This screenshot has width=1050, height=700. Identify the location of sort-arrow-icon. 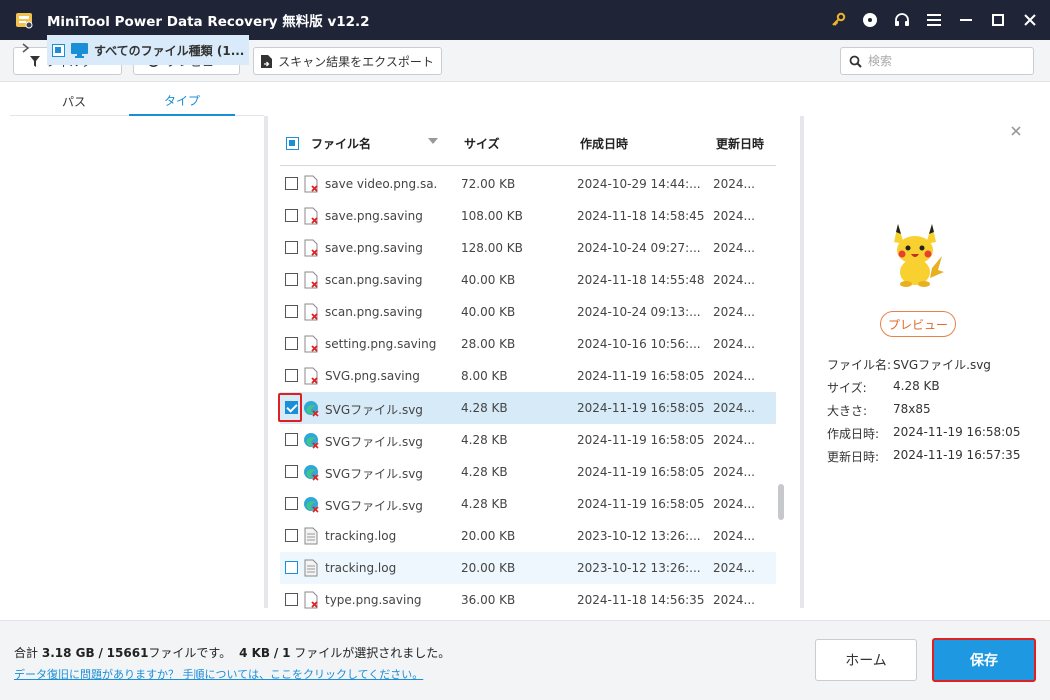
(433, 140).